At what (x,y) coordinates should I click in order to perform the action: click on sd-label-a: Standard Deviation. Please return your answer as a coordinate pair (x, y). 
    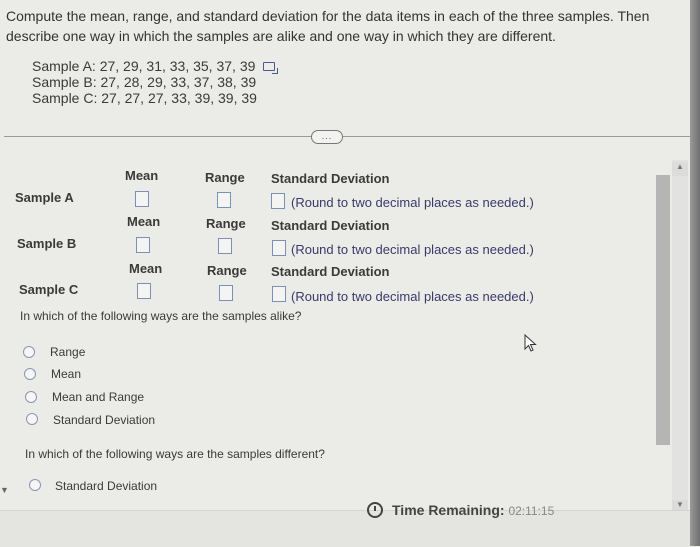
    Looking at the image, I should click on (330, 178).